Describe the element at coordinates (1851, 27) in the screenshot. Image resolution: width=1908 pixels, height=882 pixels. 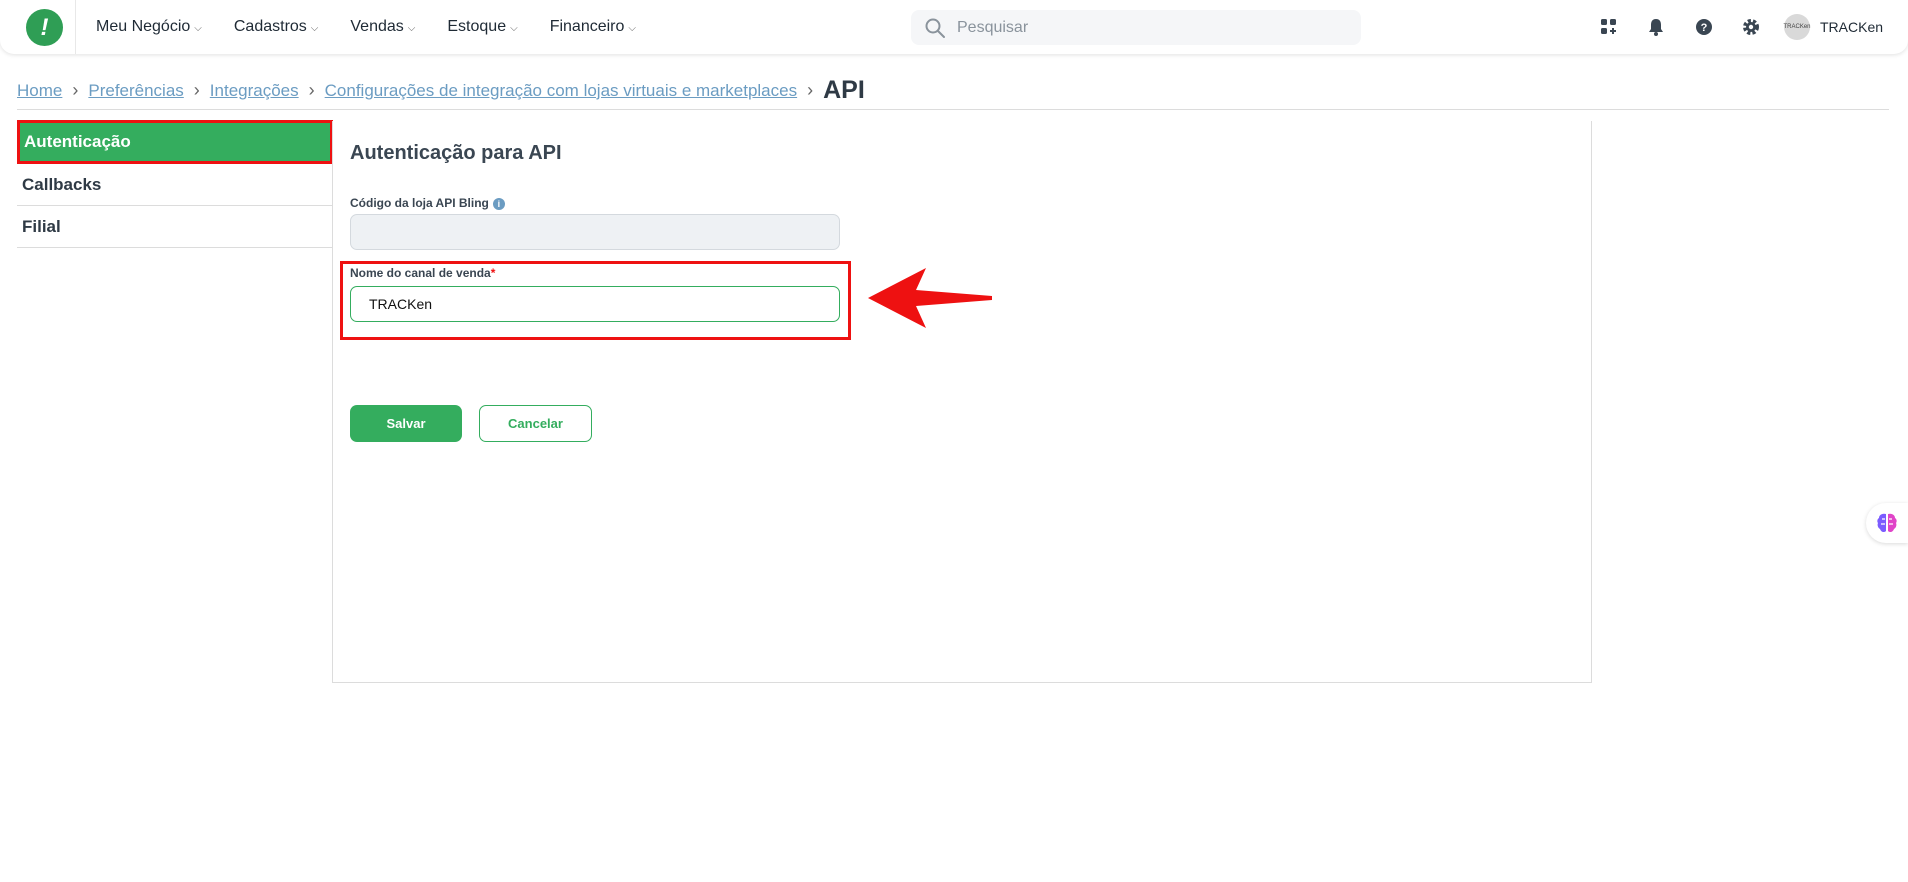
I see `user-name: TRACKen` at that location.